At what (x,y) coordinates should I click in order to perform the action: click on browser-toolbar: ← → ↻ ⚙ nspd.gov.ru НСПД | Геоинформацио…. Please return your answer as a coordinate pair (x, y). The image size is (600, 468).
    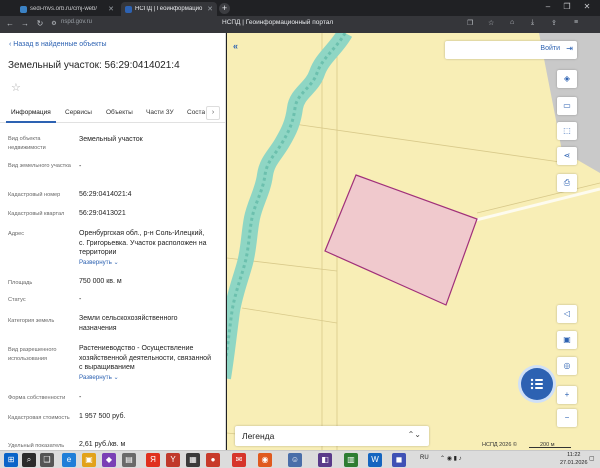
    Looking at the image, I should click on (300, 24).